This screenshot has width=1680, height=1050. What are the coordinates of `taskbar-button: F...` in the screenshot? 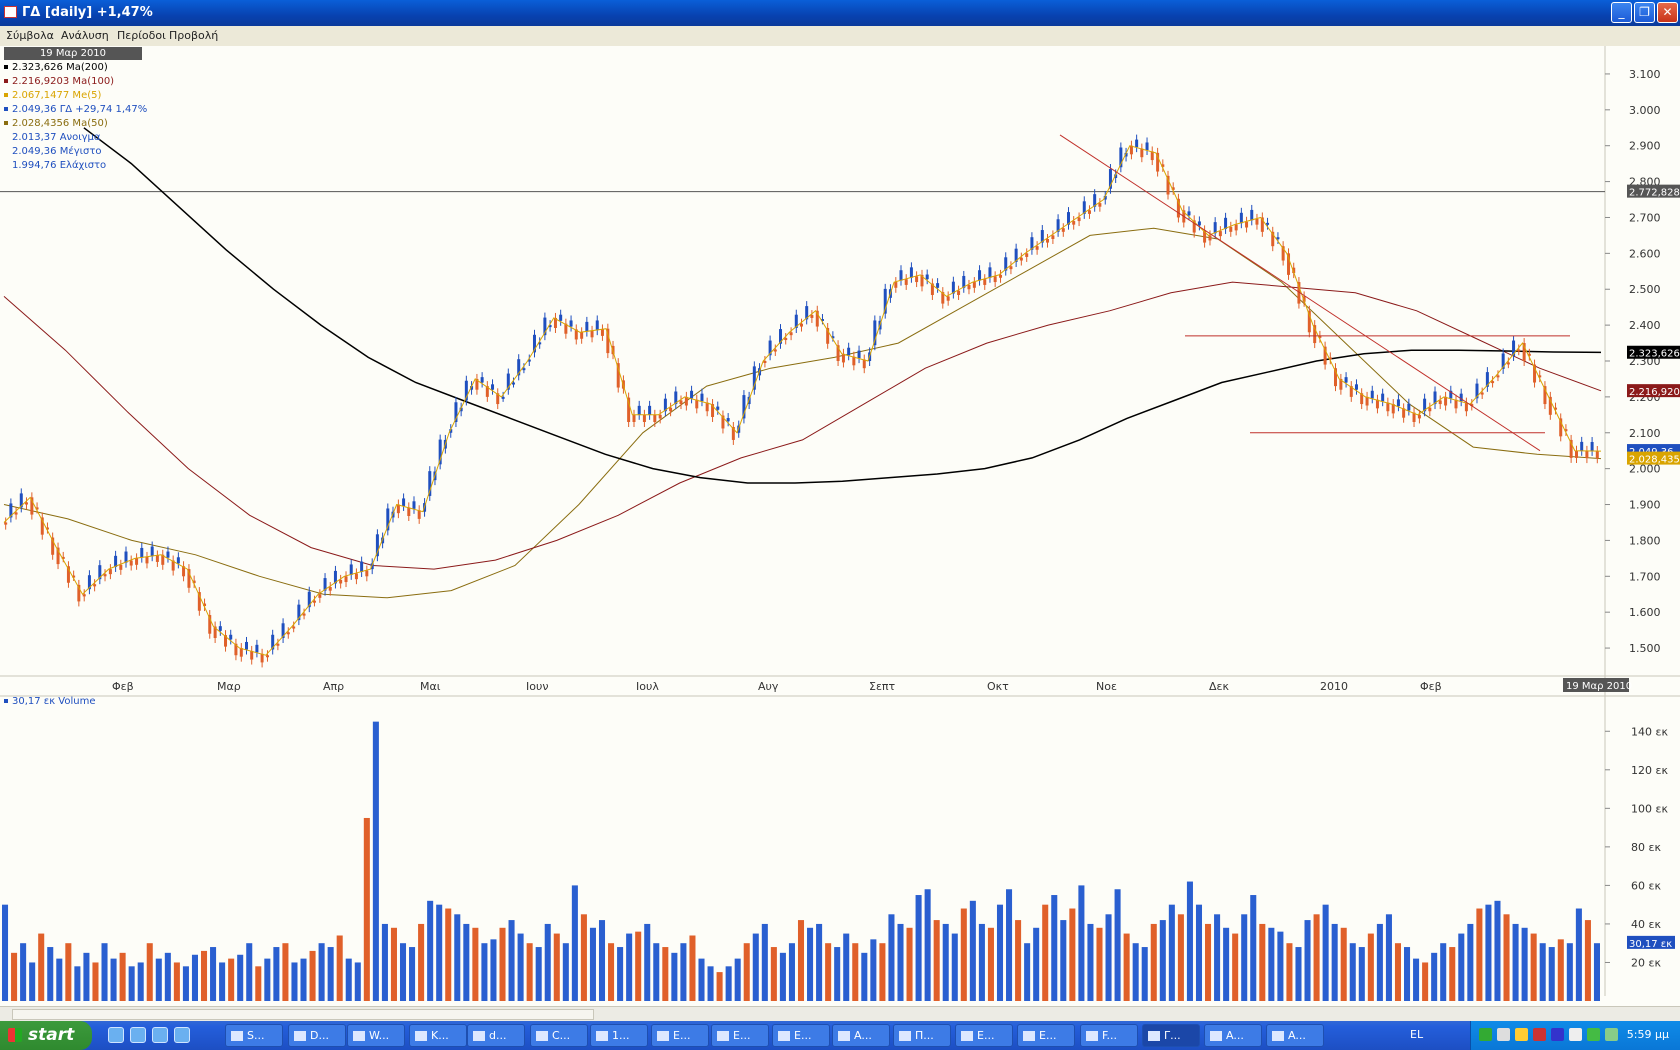 It's located at (1109, 1035).